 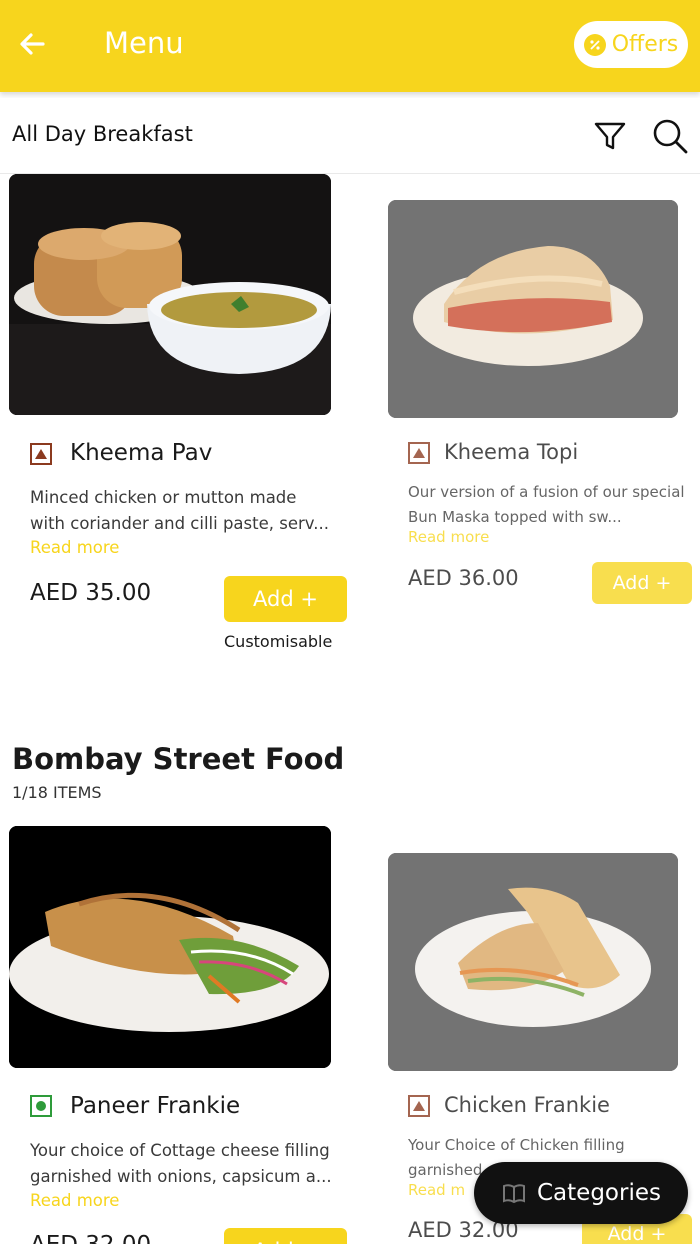 I want to click on search-icon, so click(x=670, y=136).